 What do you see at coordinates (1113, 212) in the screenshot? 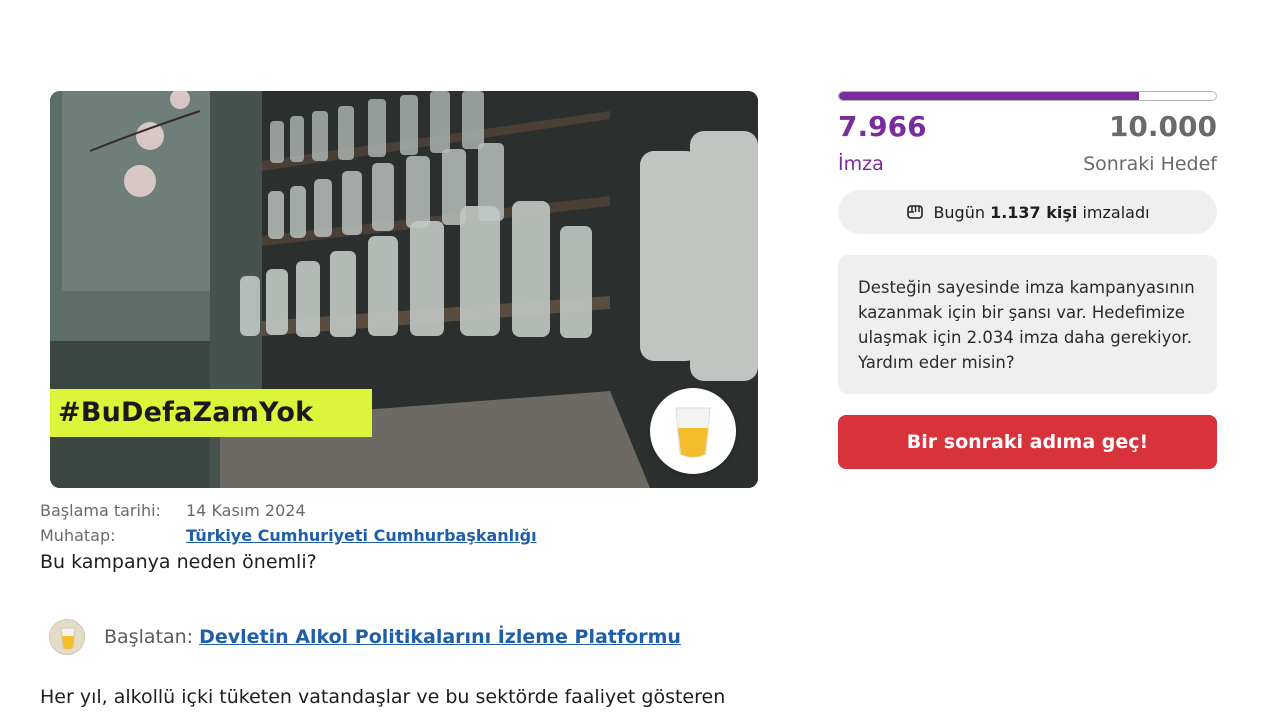
I see `today-suffix: imzaladı` at bounding box center [1113, 212].